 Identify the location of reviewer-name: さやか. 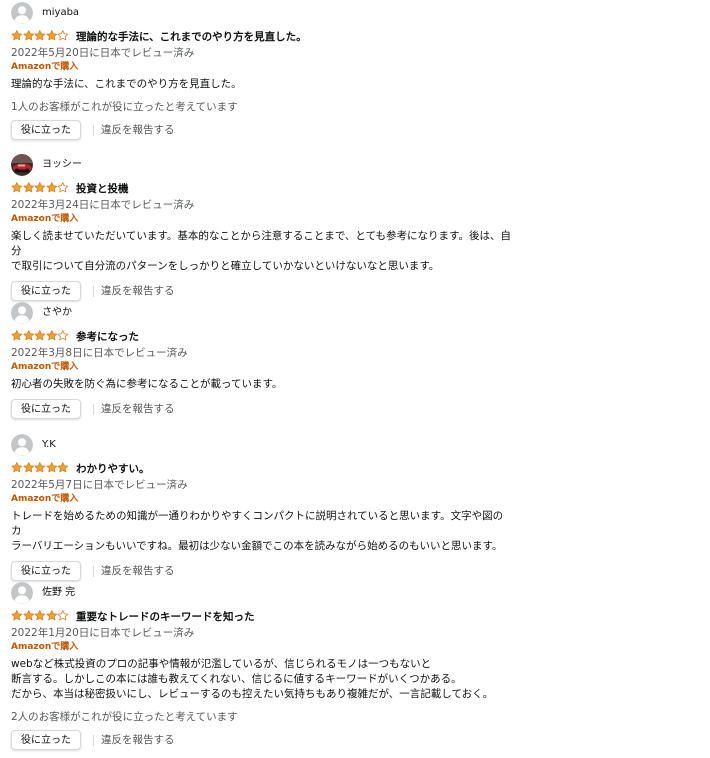
(57, 313).